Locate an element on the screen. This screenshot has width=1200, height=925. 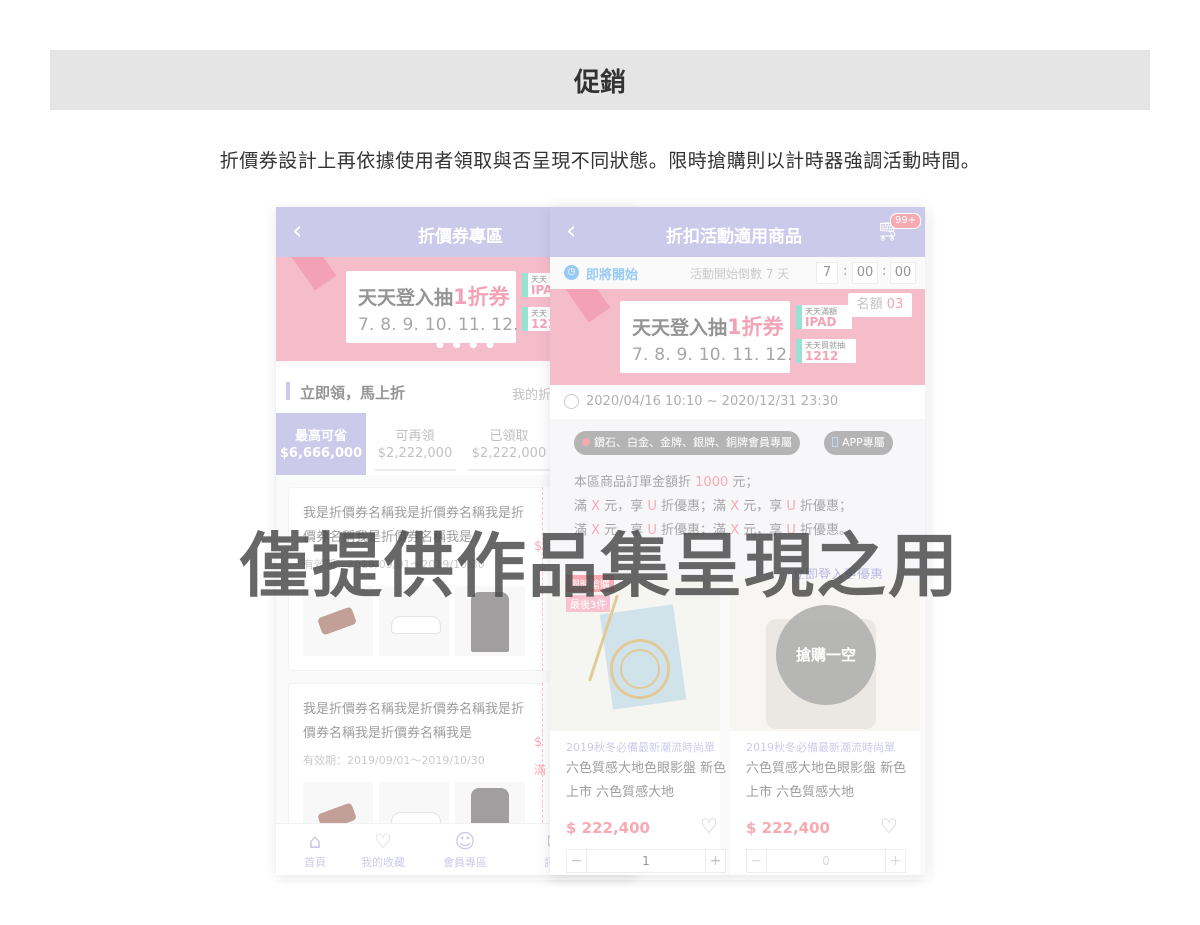
section-title: 促銷 is located at coordinates (599, 82).